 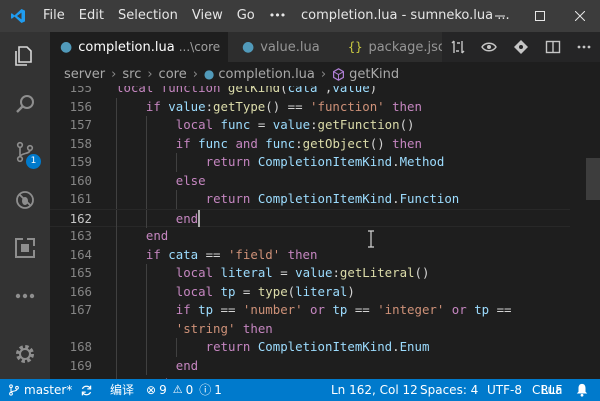 I want to click on close-window-button, so click(x=580, y=16).